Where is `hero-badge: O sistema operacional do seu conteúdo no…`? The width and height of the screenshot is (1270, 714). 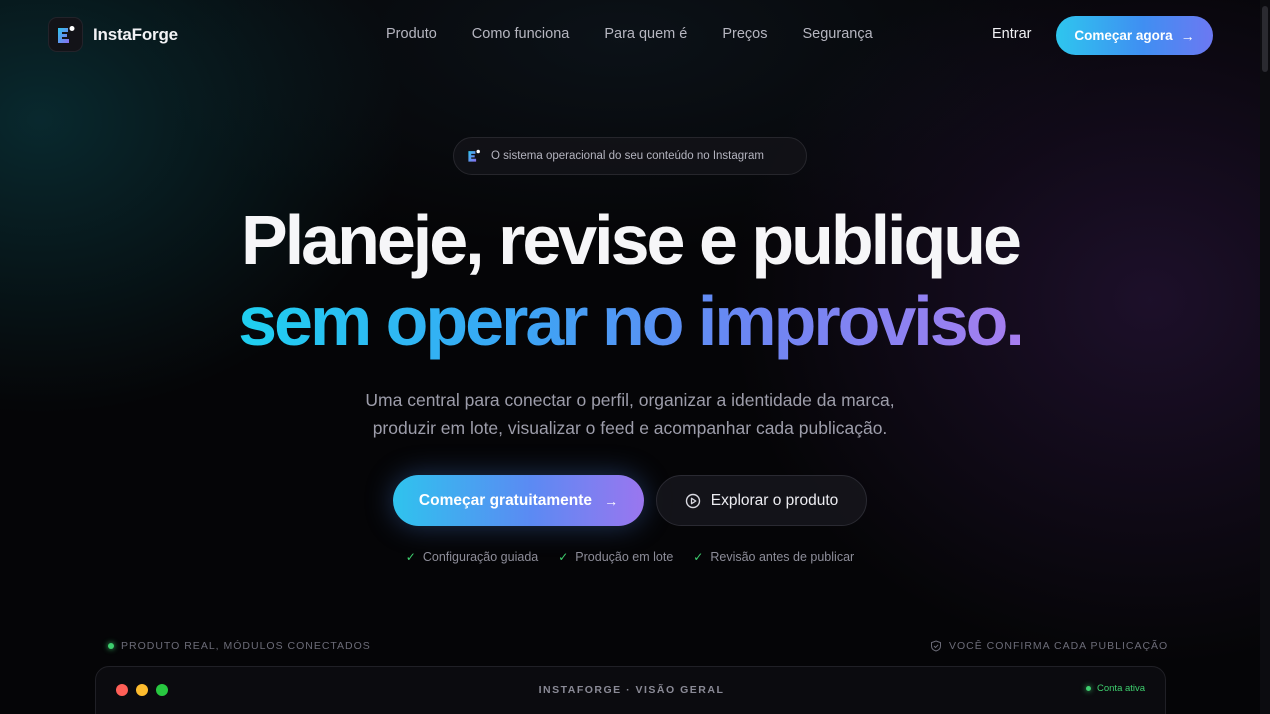
hero-badge: O sistema operacional do seu conteúdo no… is located at coordinates (630, 156).